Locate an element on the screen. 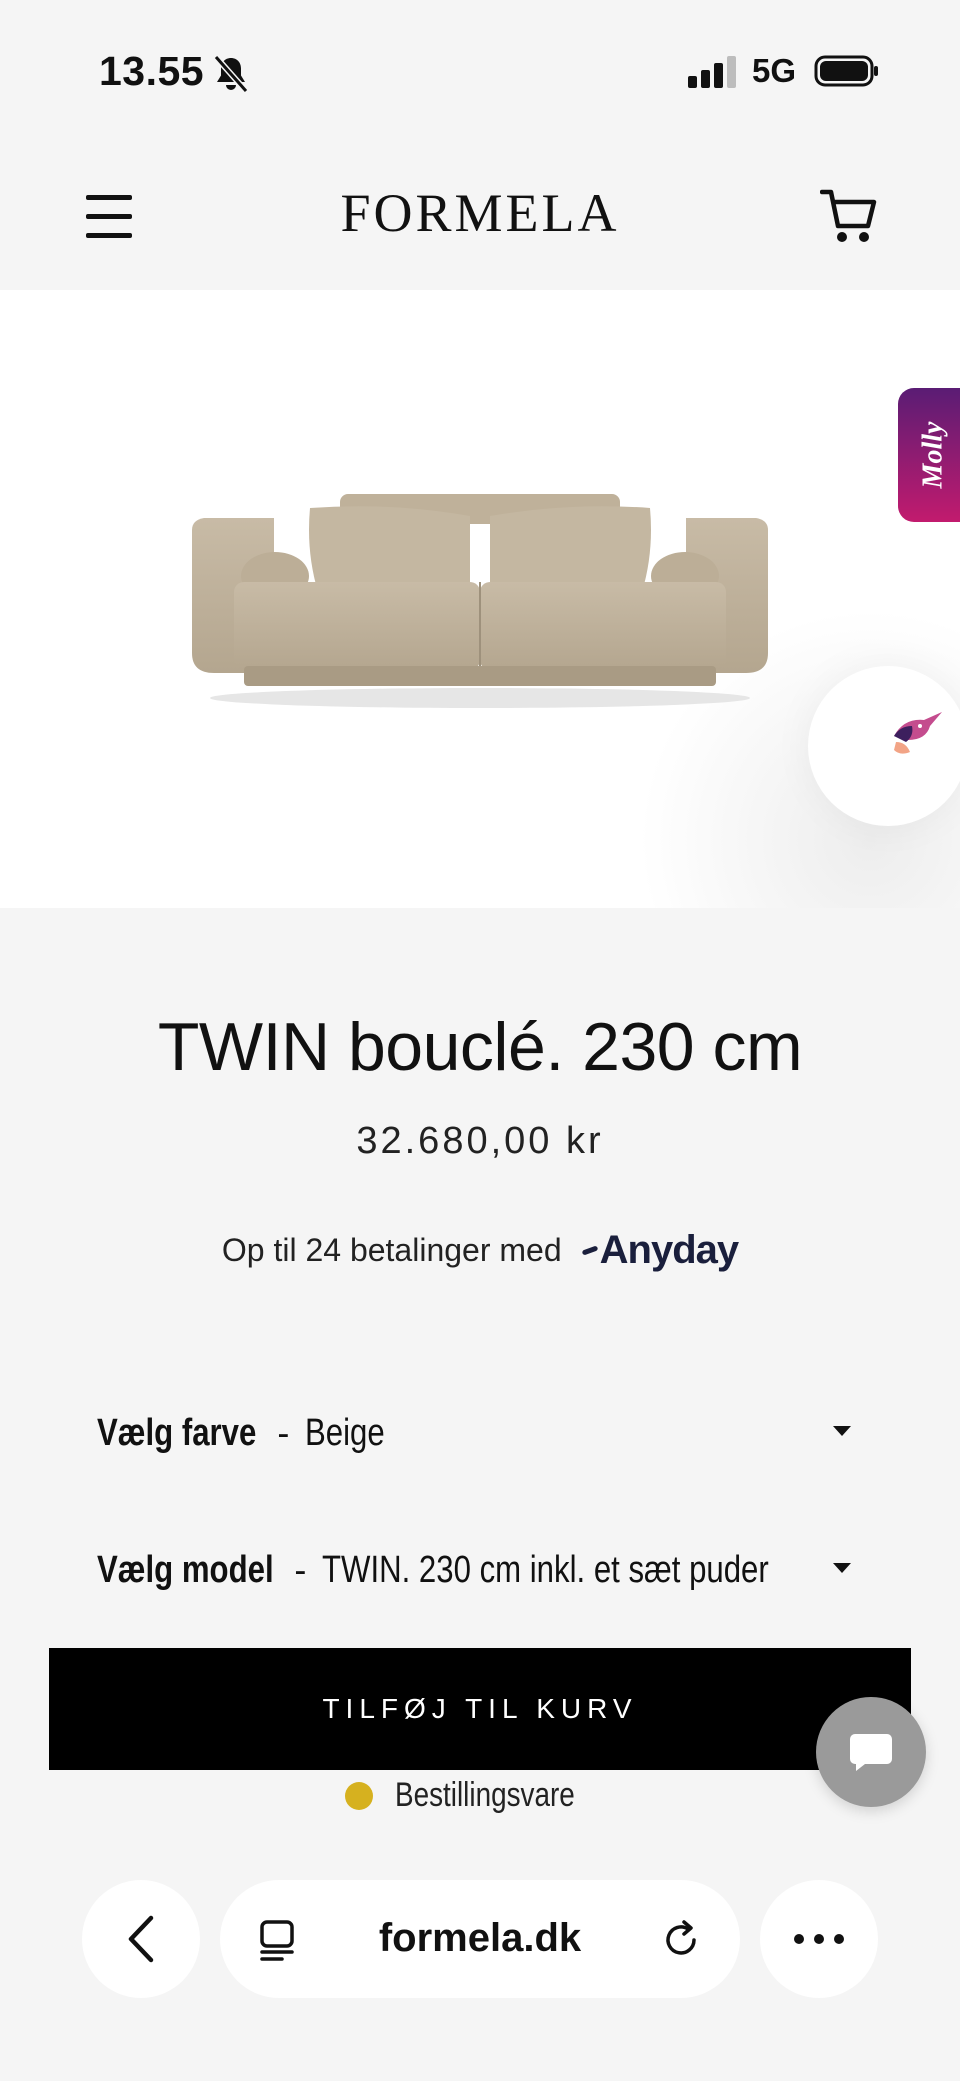 This screenshot has width=960, height=2081. molly-label: Molly is located at coordinates (932, 455).